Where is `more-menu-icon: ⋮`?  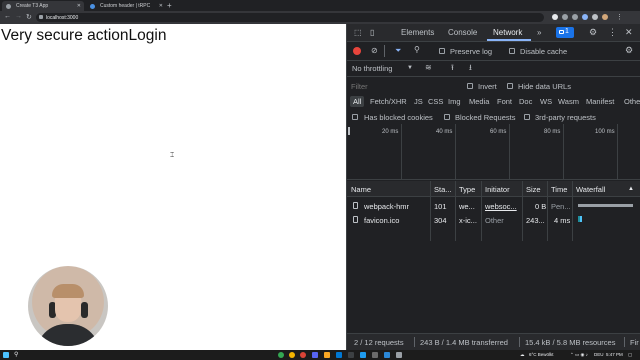 more-menu-icon: ⋮ is located at coordinates (619, 17).